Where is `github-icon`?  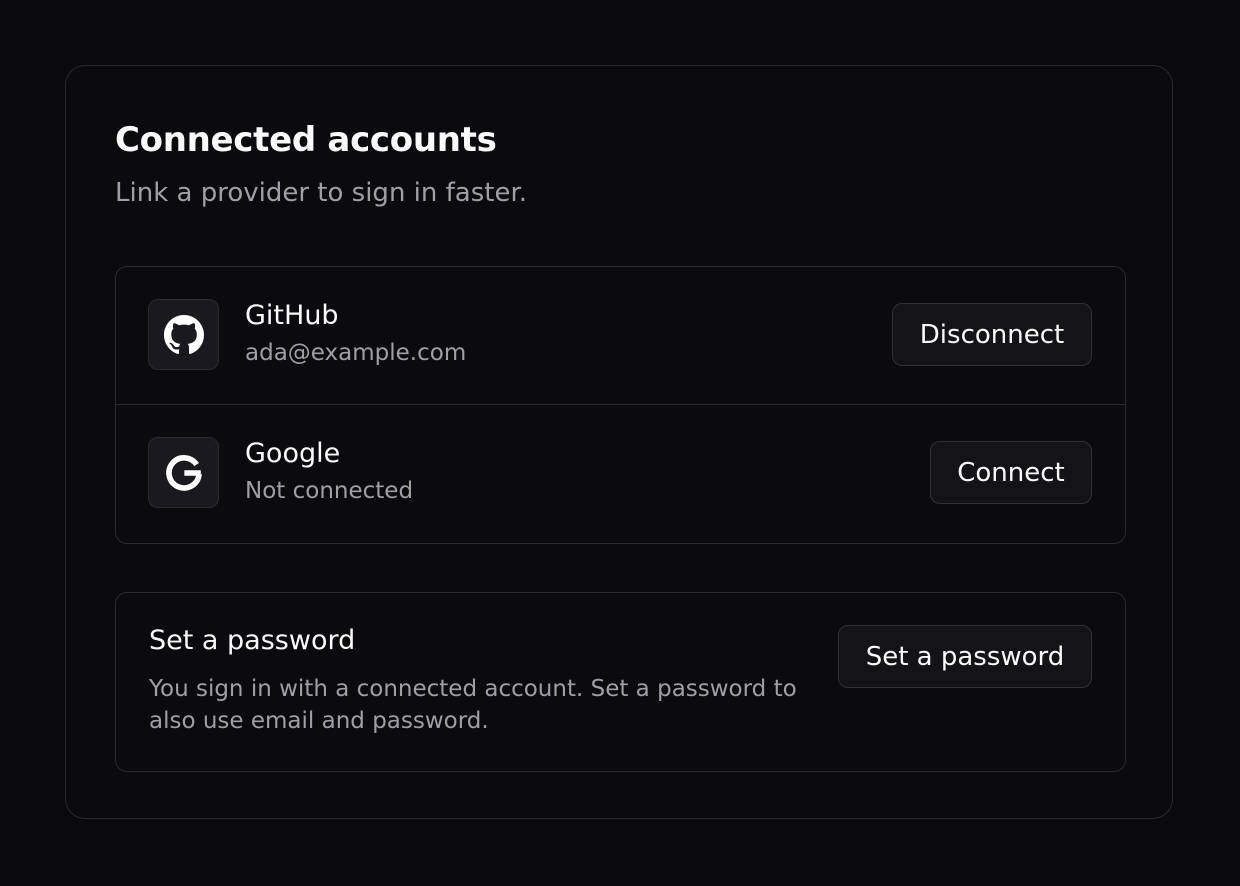
github-icon is located at coordinates (183, 334).